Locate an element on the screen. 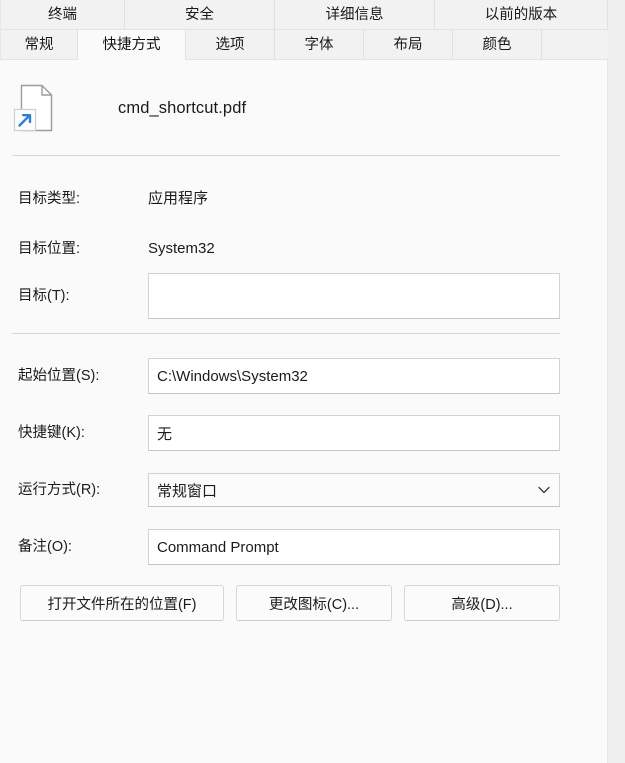  start-in-label: 起始位置(S): is located at coordinates (59, 376).